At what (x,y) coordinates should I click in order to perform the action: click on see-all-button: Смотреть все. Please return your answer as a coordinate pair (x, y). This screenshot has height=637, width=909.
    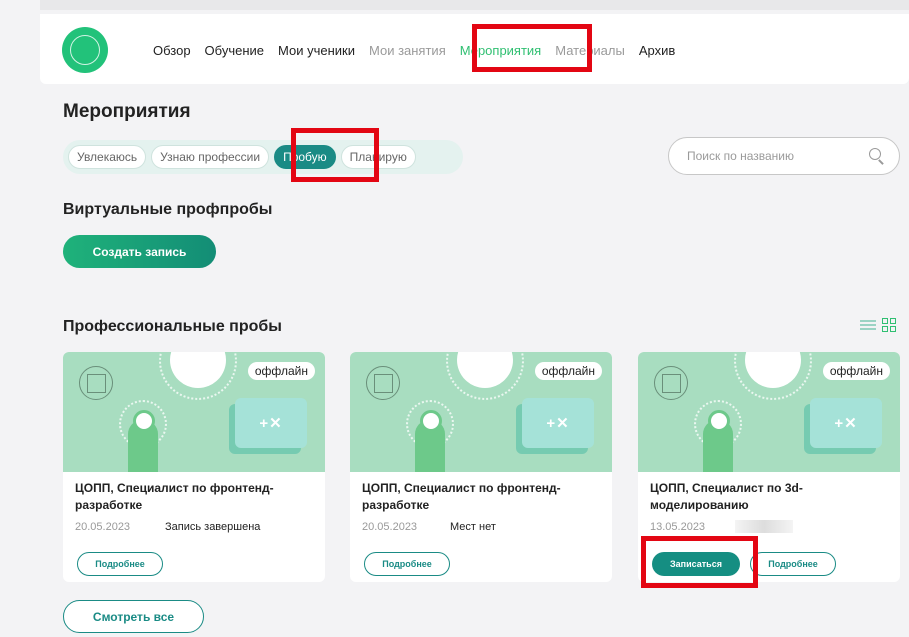
    Looking at the image, I should click on (133, 616).